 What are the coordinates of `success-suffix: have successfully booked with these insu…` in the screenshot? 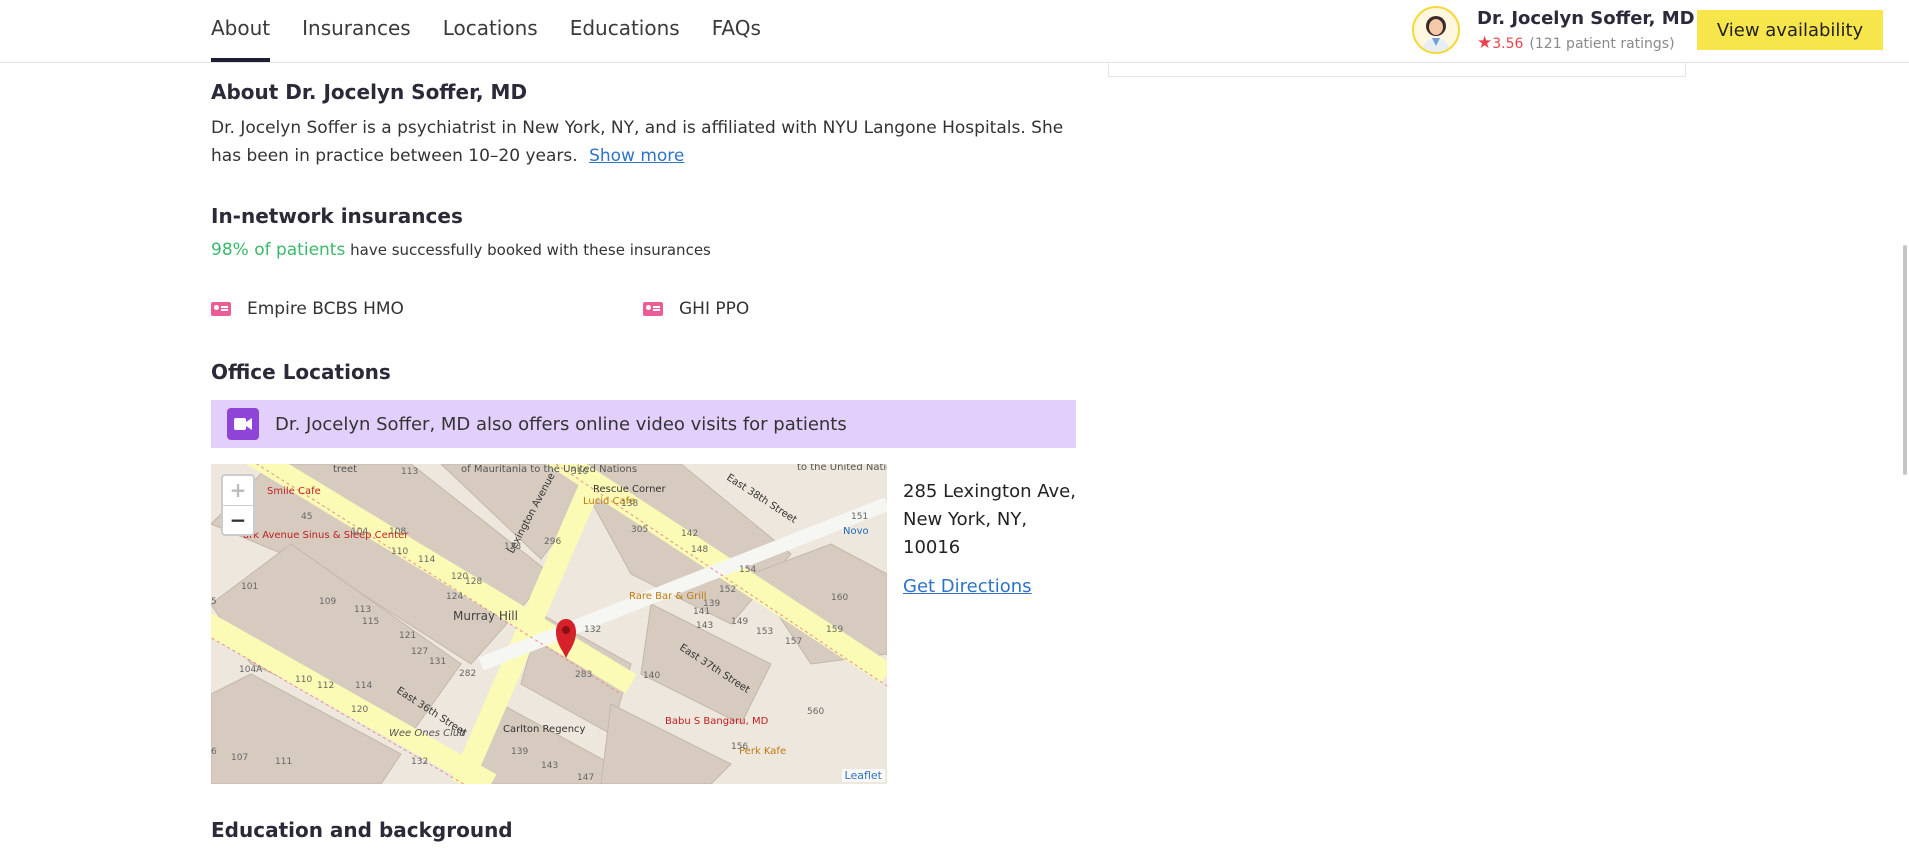 It's located at (530, 250).